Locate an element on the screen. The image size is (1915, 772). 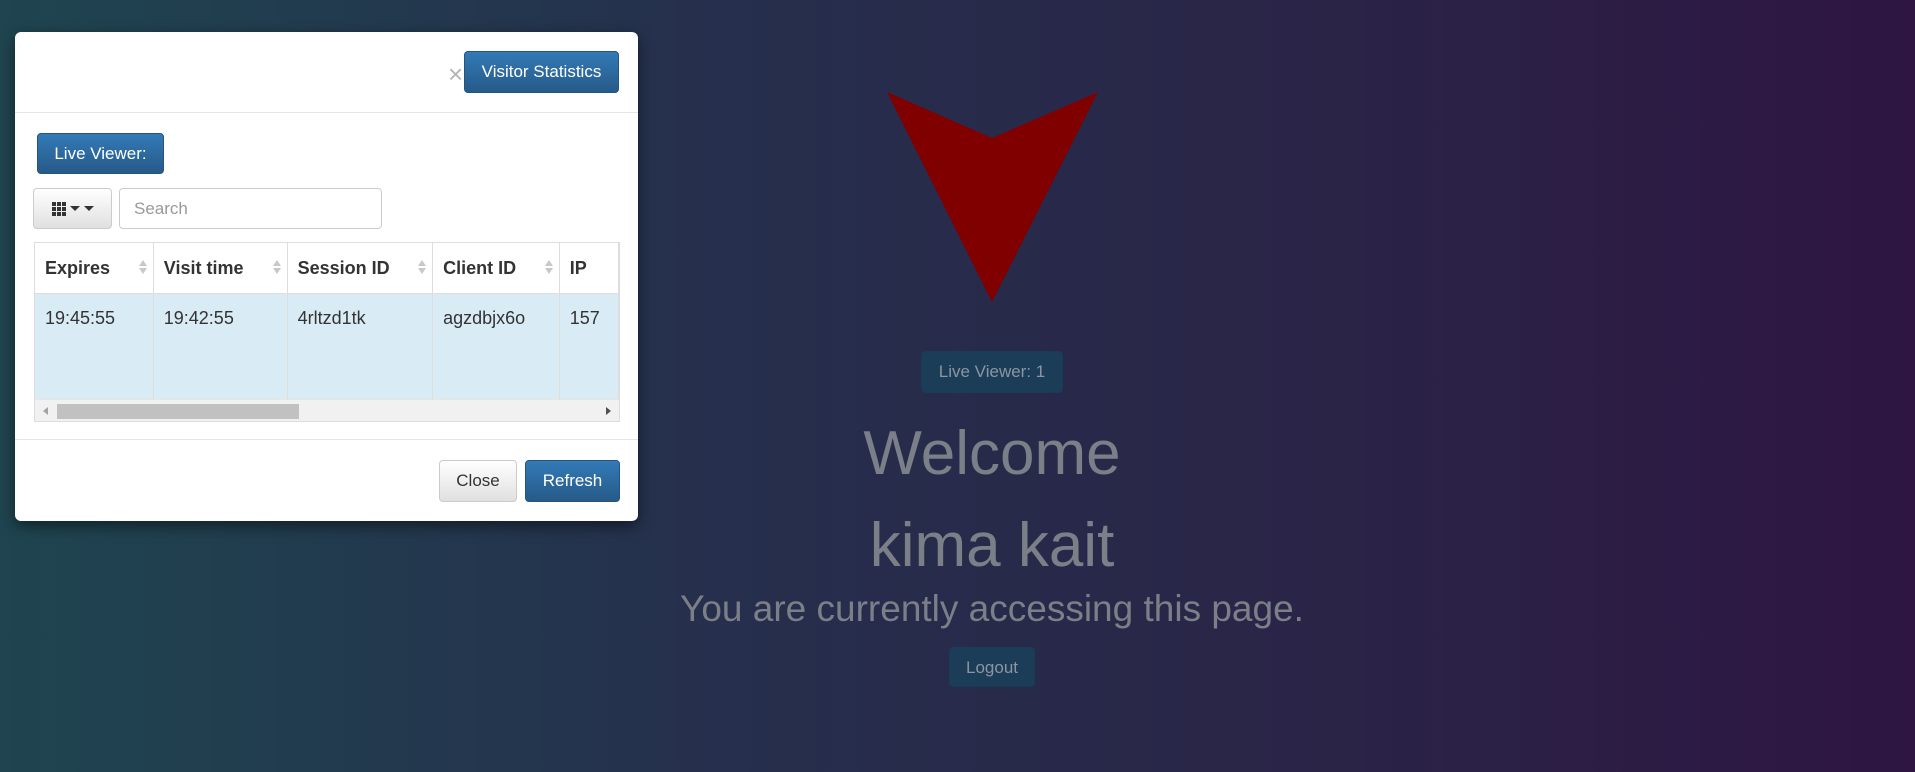
scroll-right-arrow-icon is located at coordinates (608, 411).